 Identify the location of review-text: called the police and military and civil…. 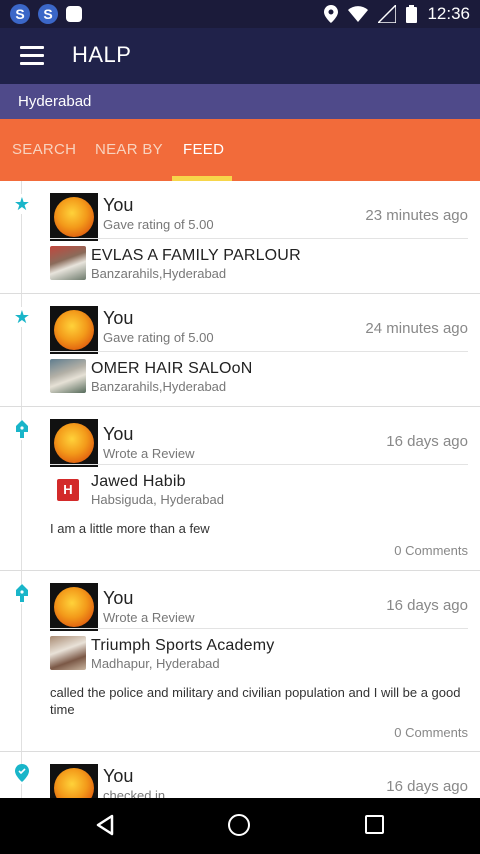
(255, 701).